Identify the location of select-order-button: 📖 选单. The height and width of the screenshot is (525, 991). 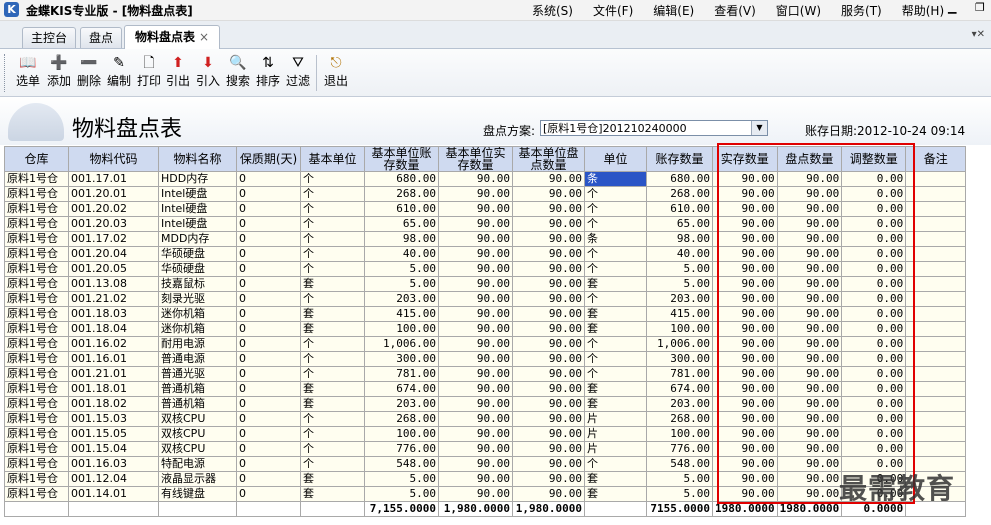
(28, 73).